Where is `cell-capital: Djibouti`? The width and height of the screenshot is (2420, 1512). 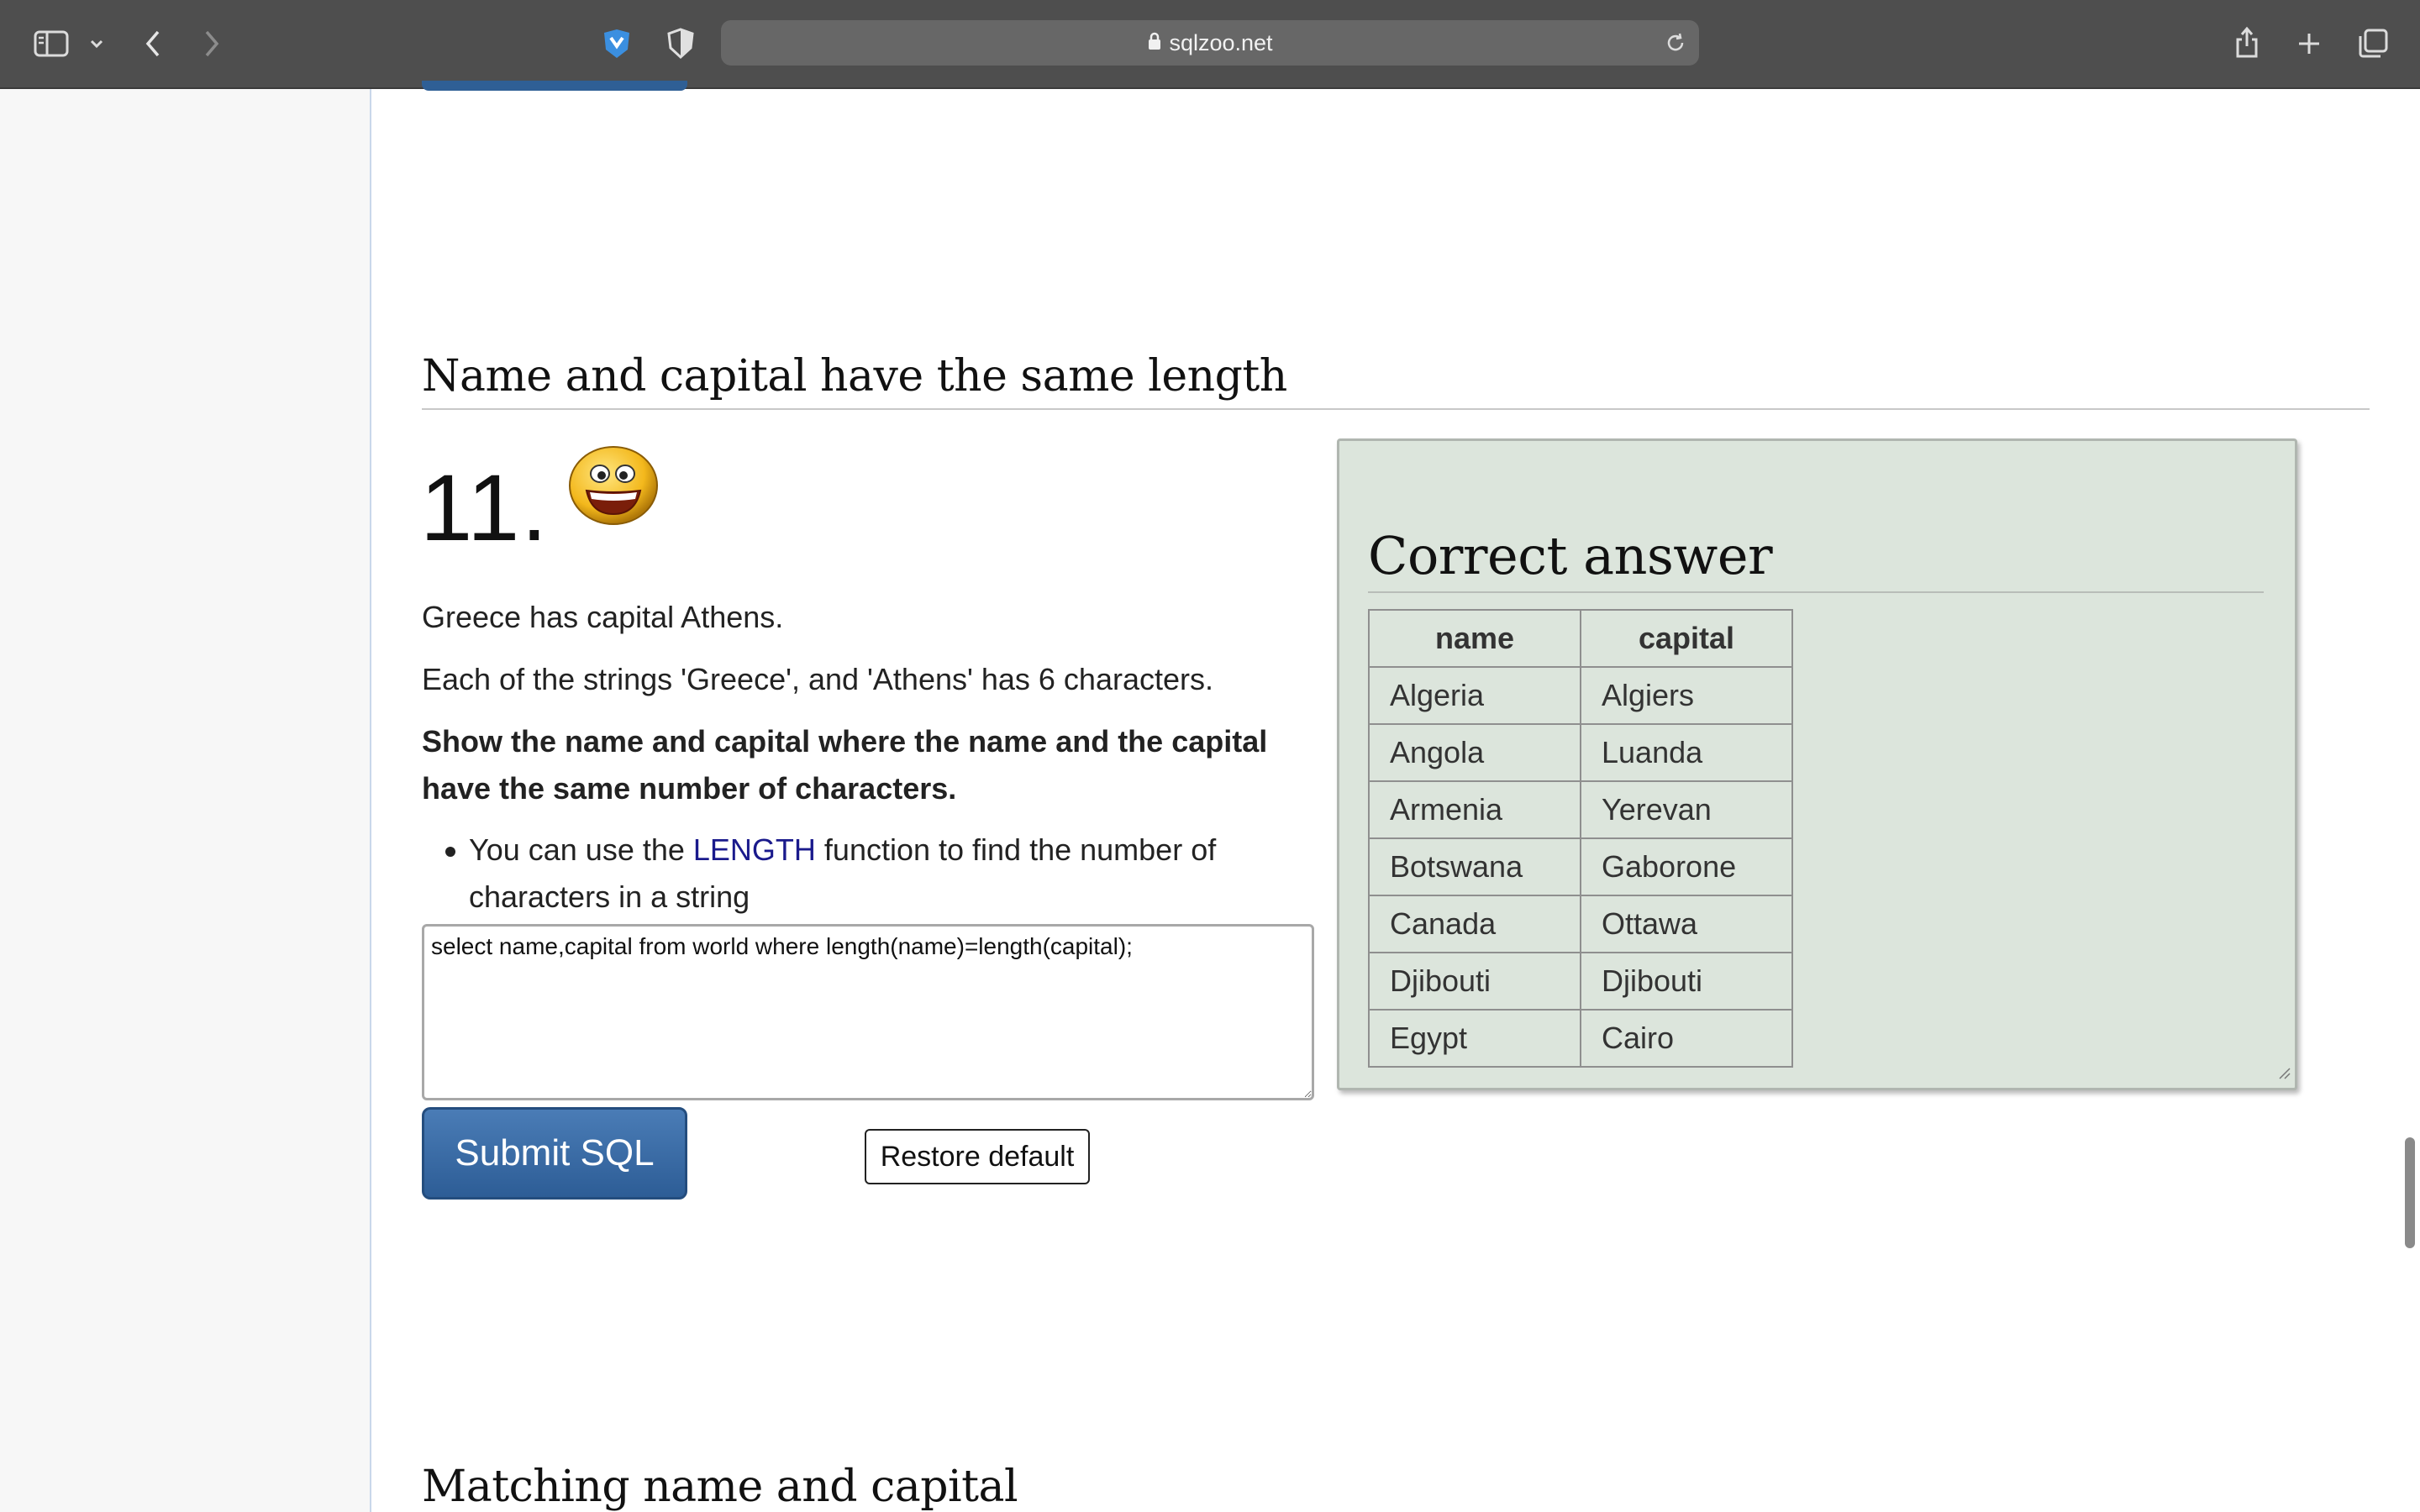
cell-capital: Djibouti is located at coordinates (1686, 981).